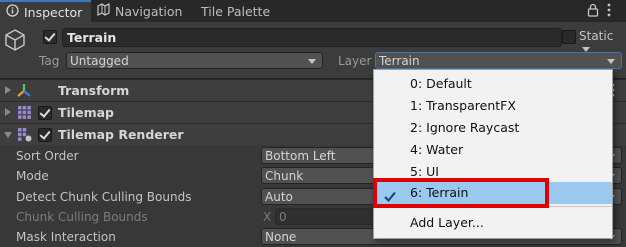 The image size is (626, 247). What do you see at coordinates (493, 172) in the screenshot?
I see `layer-option-ui: 5: UI` at bounding box center [493, 172].